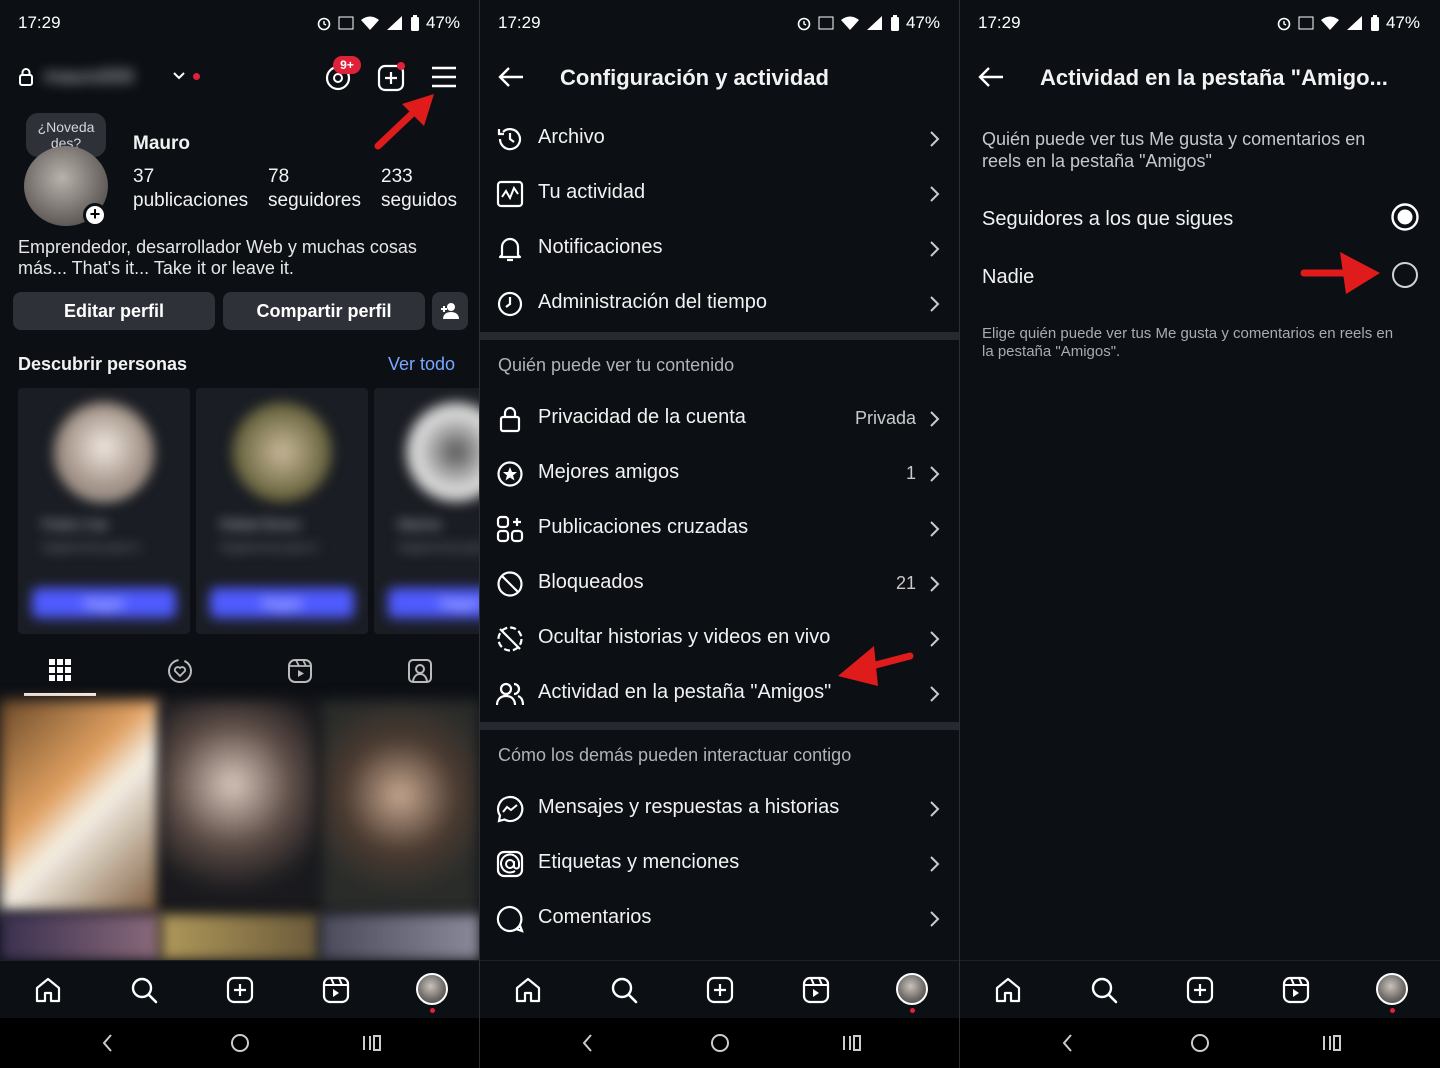 The height and width of the screenshot is (1068, 1440). What do you see at coordinates (300, 671) in the screenshot?
I see `reels-icon` at bounding box center [300, 671].